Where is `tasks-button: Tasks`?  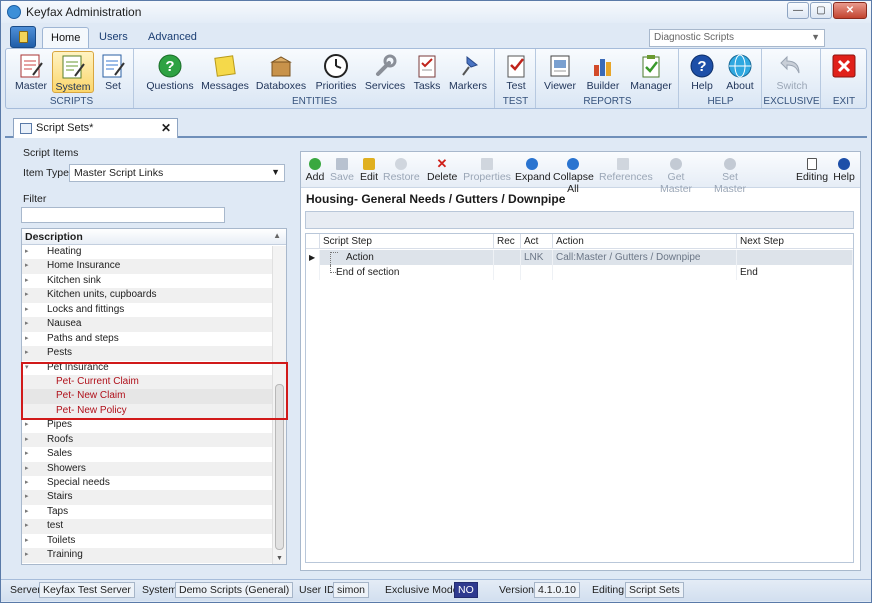
tasks-button: Tasks is located at coordinates (427, 72).